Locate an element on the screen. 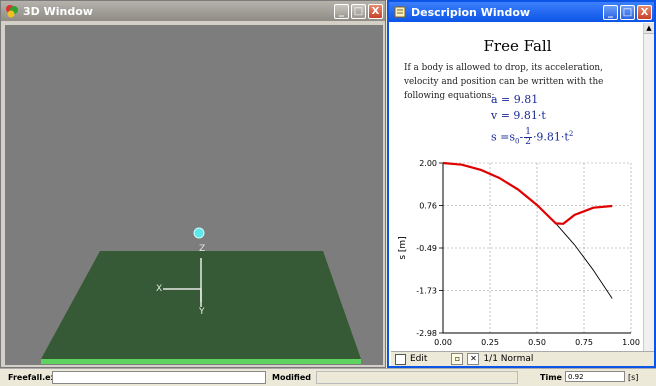 Image resolution: width=656 pixels, height=386 pixels. eq-fraction: 12 is located at coordinates (528, 137).